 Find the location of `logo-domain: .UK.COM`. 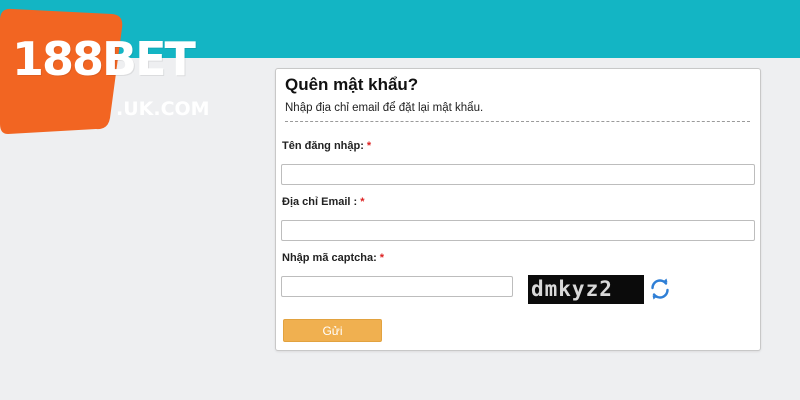

logo-domain: .UK.COM is located at coordinates (163, 109).